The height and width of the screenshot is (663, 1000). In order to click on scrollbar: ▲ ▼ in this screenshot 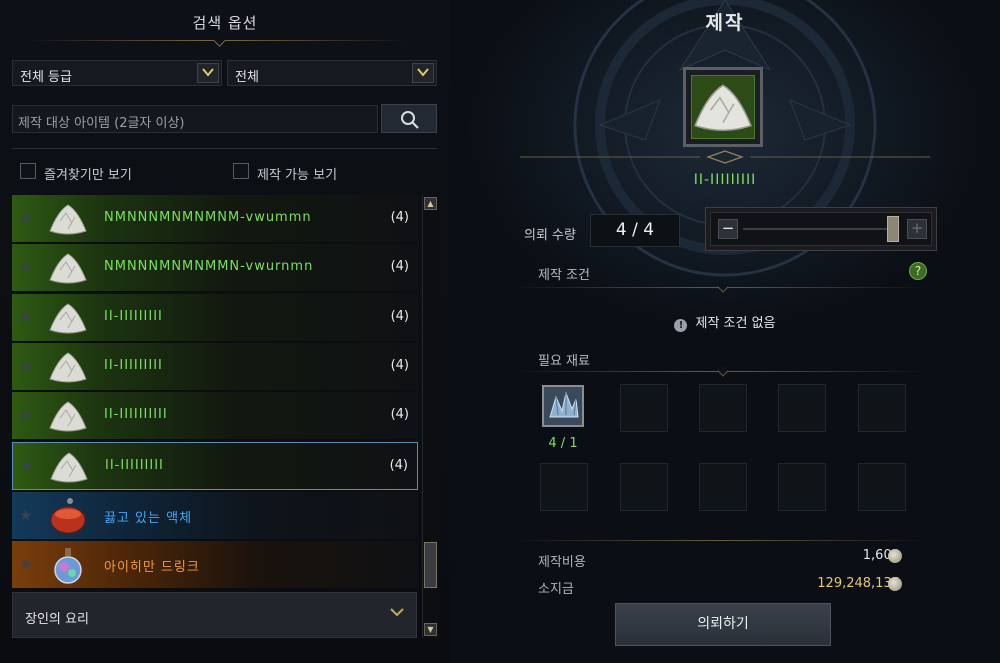, I will do `click(430, 416)`.